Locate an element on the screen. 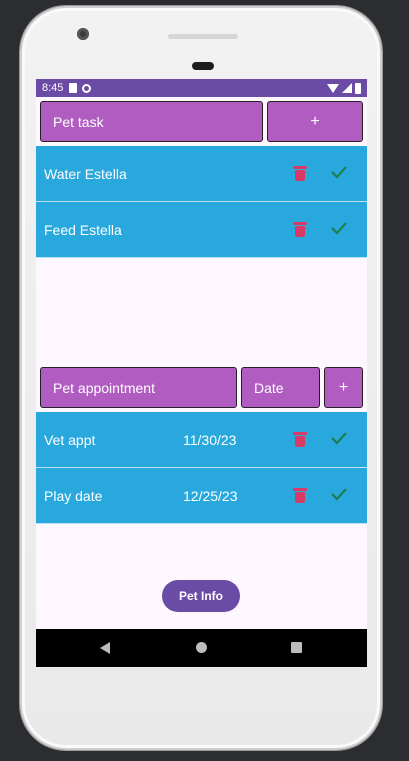 Image resolution: width=409 pixels, height=761 pixels. date-input: Date is located at coordinates (280, 387).